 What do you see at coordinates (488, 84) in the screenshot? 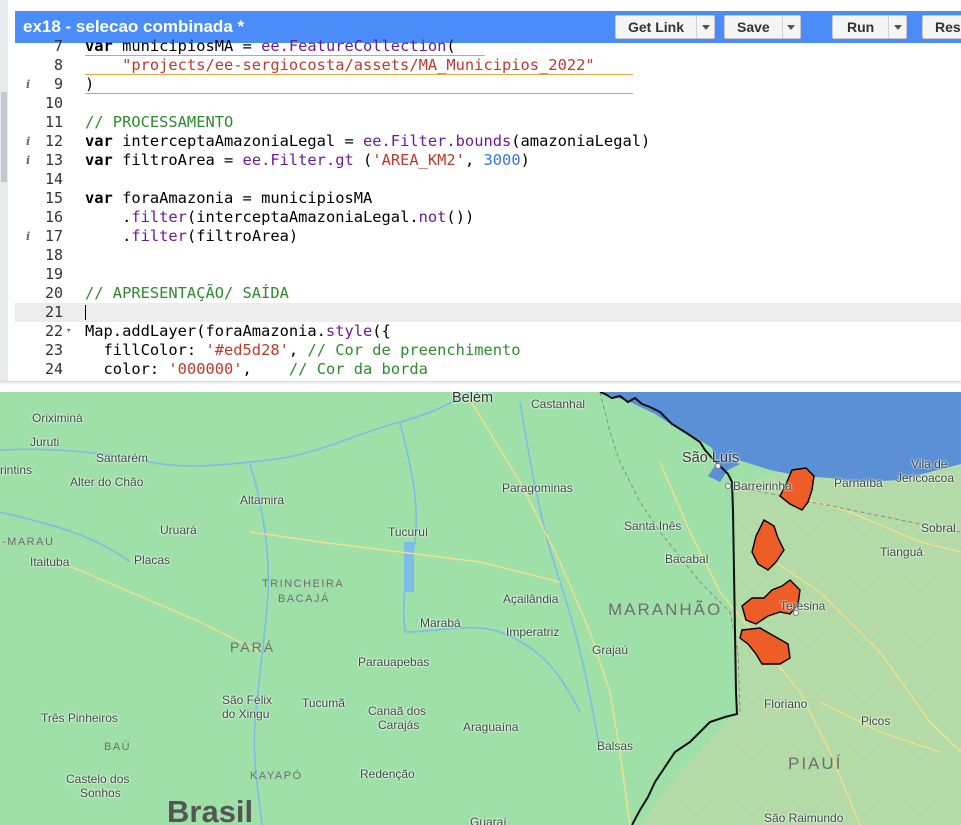
I see `code-line: i 9)` at bounding box center [488, 84].